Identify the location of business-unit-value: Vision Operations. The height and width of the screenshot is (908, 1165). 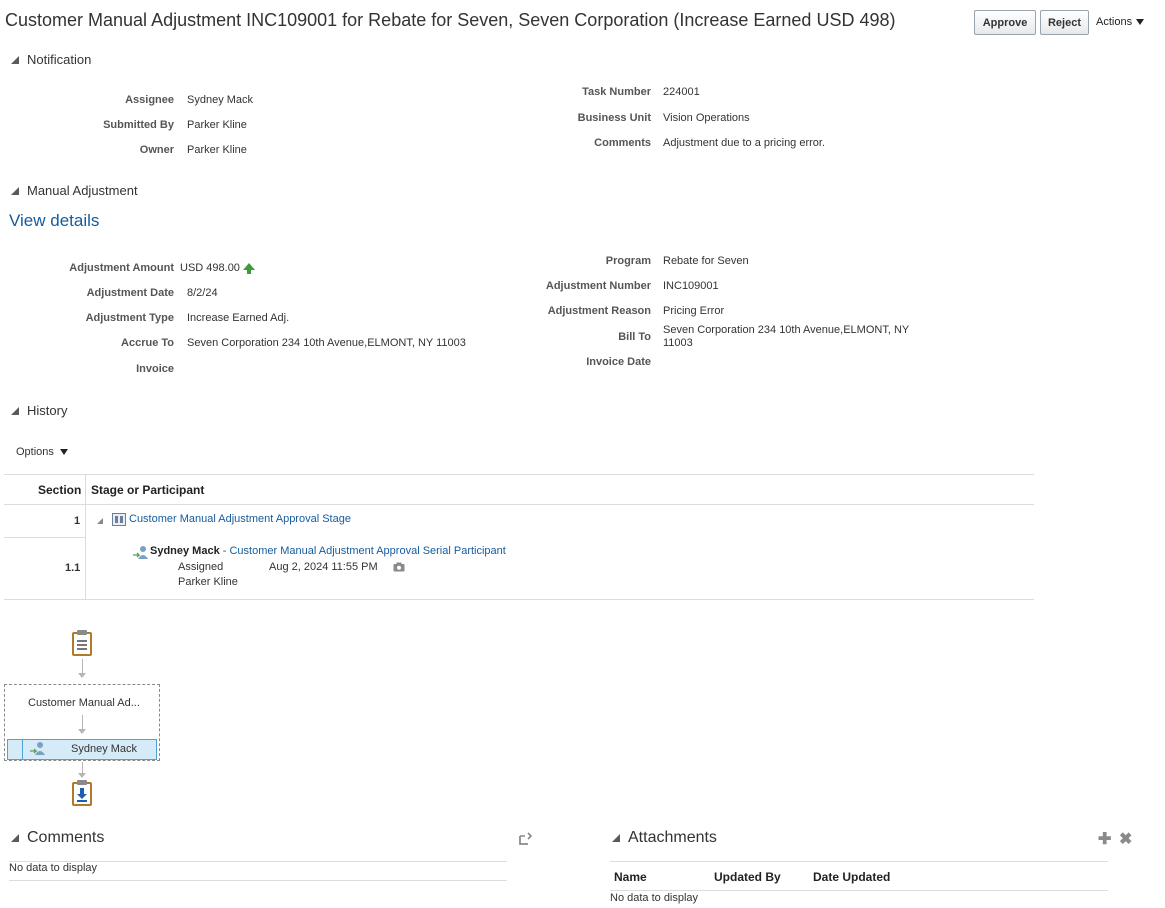
(706, 118).